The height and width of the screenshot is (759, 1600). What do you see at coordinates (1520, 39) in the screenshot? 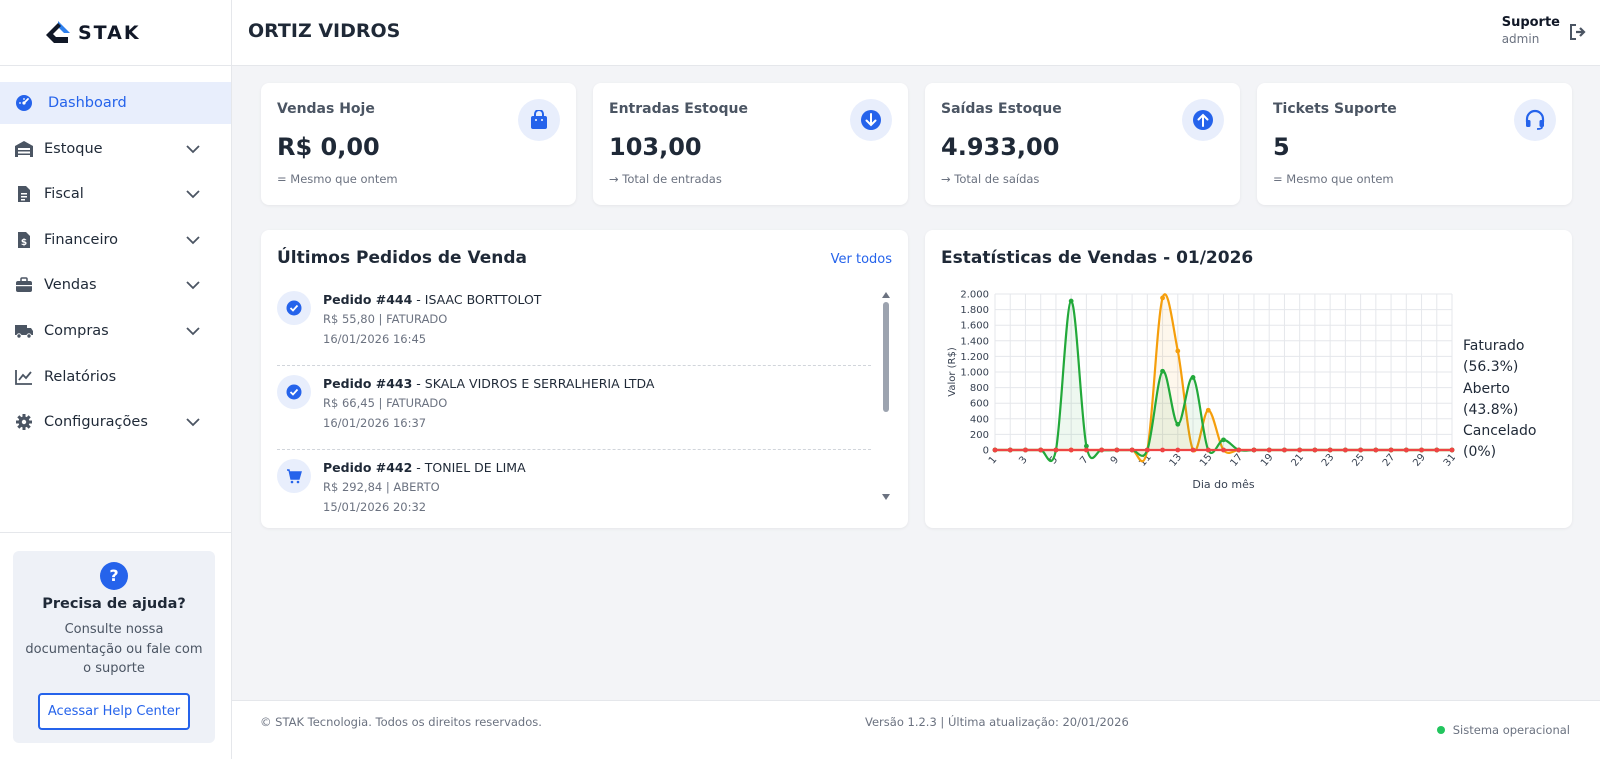
I see `user-role: admin` at bounding box center [1520, 39].